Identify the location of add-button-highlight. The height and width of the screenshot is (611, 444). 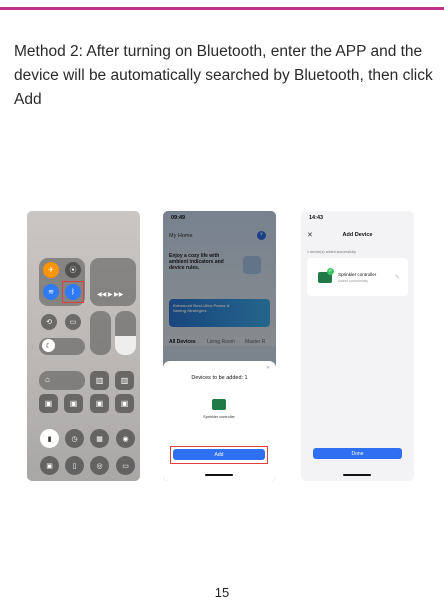
(219, 455).